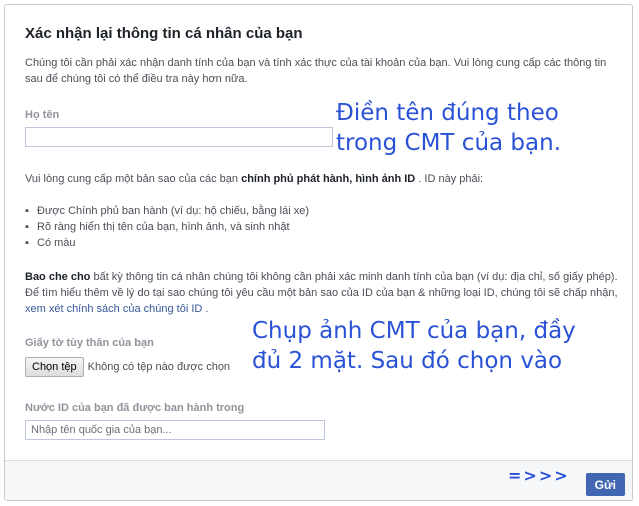 Image resolution: width=639 pixels, height=506 pixels. I want to click on policy-end: ., so click(205, 309).